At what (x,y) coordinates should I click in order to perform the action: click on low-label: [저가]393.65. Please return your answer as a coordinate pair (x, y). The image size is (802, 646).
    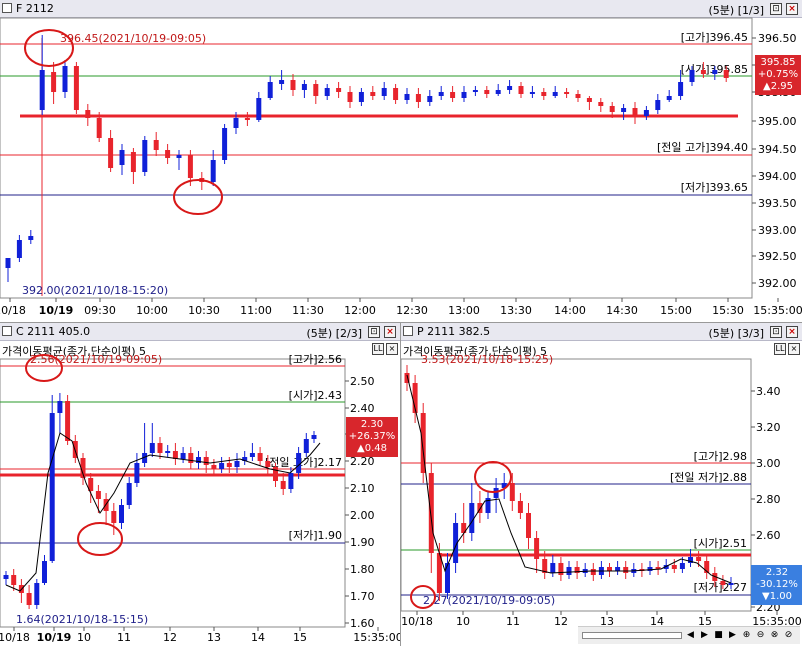
    Looking at the image, I should click on (714, 187).